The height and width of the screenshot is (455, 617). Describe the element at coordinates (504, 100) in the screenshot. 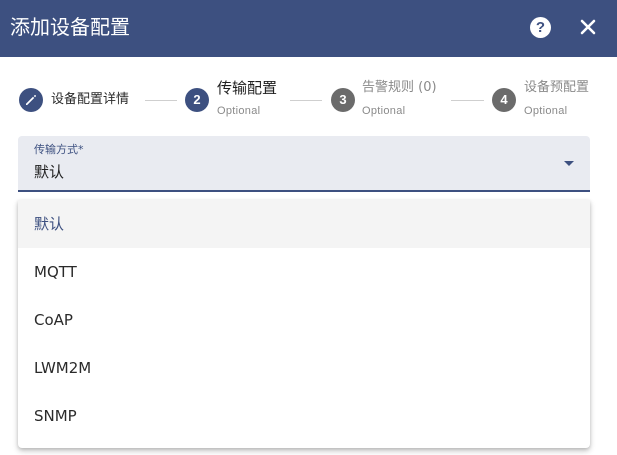

I see `step-4-circle: 4` at that location.